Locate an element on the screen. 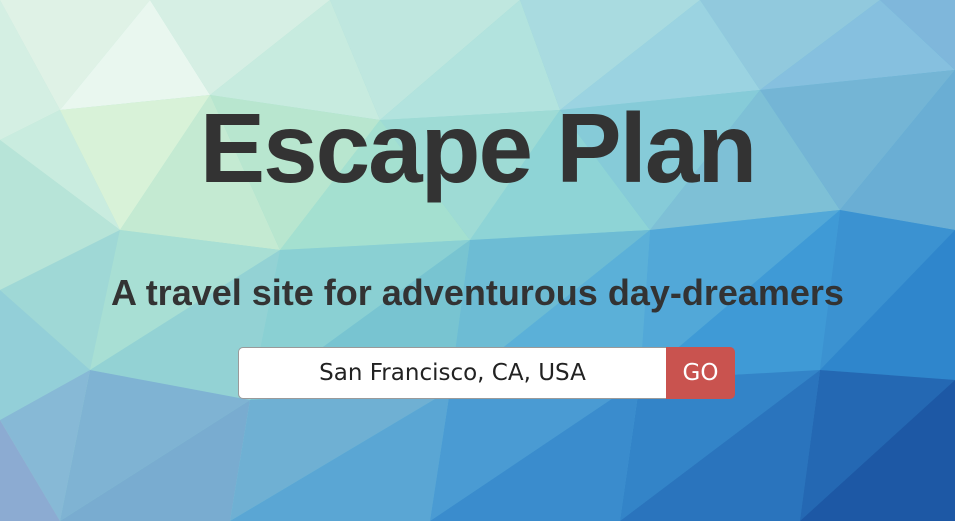 The width and height of the screenshot is (955, 521). destination-search-form: GO is located at coordinates (486, 373).